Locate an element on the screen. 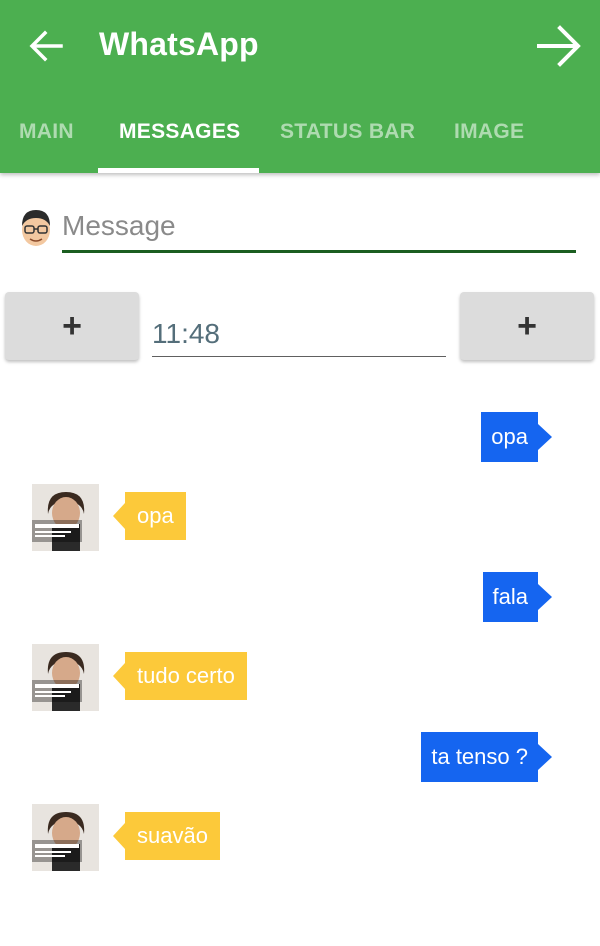 The image size is (600, 946). tab-main: MAIN is located at coordinates (46, 132).